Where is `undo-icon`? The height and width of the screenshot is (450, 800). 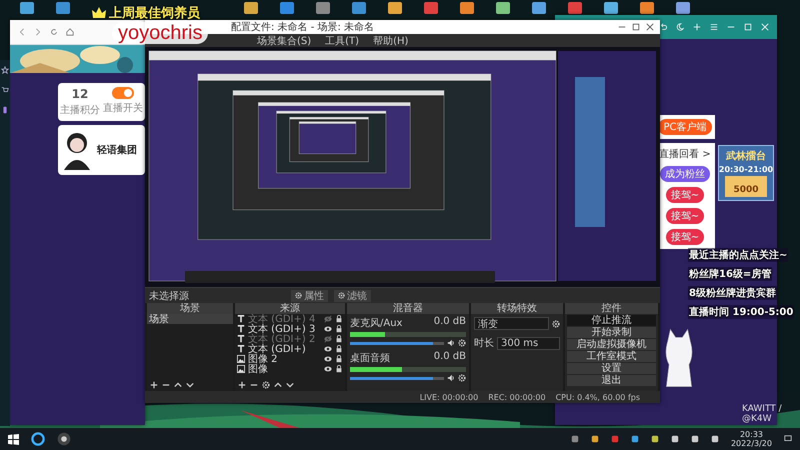
undo-icon is located at coordinates (663, 27).